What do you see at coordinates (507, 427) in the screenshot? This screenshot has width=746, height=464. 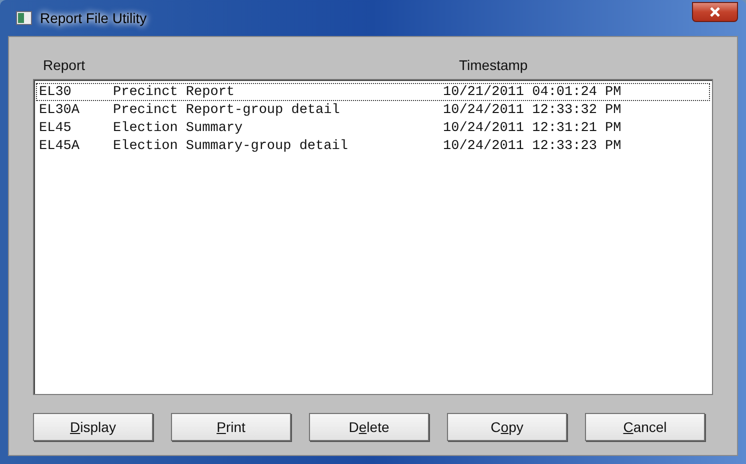 I see `dialog-button: Copy` at bounding box center [507, 427].